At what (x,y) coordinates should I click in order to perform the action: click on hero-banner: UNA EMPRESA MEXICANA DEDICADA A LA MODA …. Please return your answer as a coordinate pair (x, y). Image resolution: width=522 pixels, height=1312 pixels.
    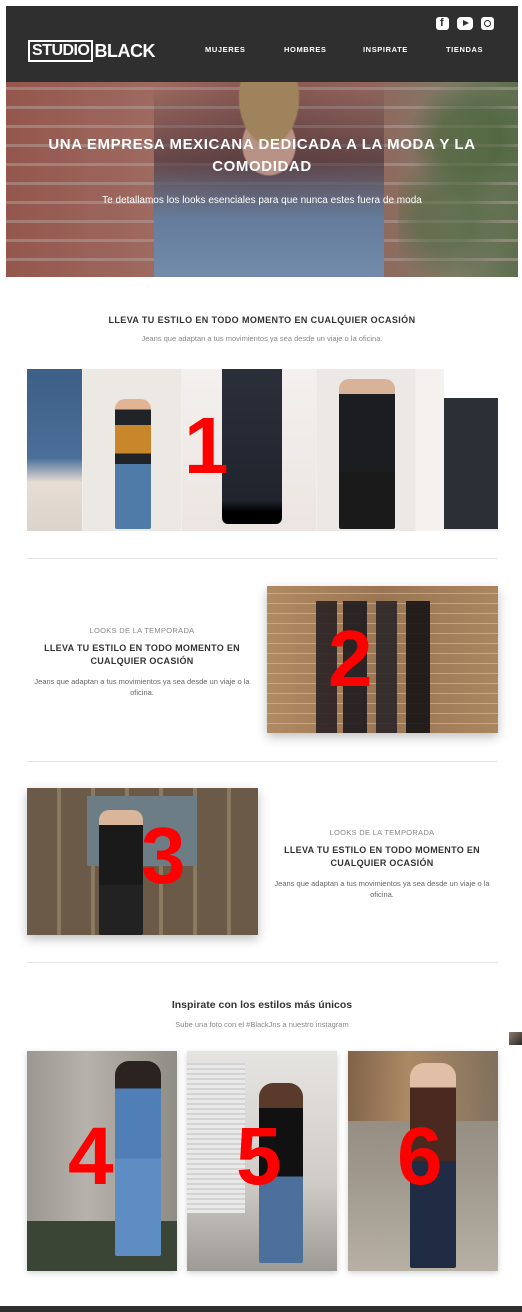
    Looking at the image, I should click on (262, 179).